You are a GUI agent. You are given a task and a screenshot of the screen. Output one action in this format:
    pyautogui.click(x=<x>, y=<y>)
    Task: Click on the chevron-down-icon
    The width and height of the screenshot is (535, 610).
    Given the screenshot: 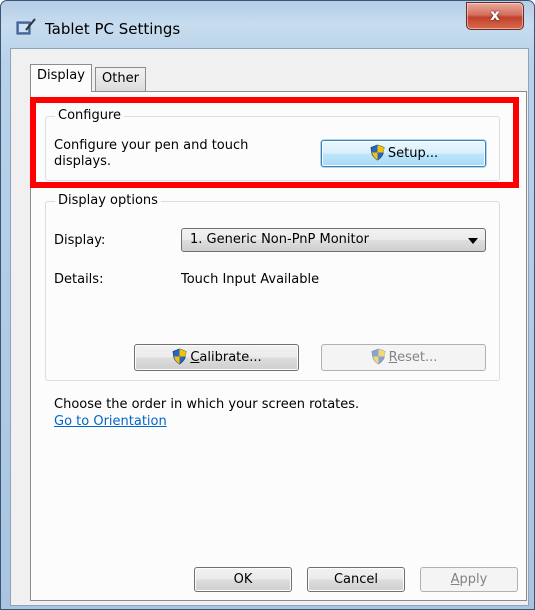 What is the action you would take?
    pyautogui.click(x=473, y=241)
    